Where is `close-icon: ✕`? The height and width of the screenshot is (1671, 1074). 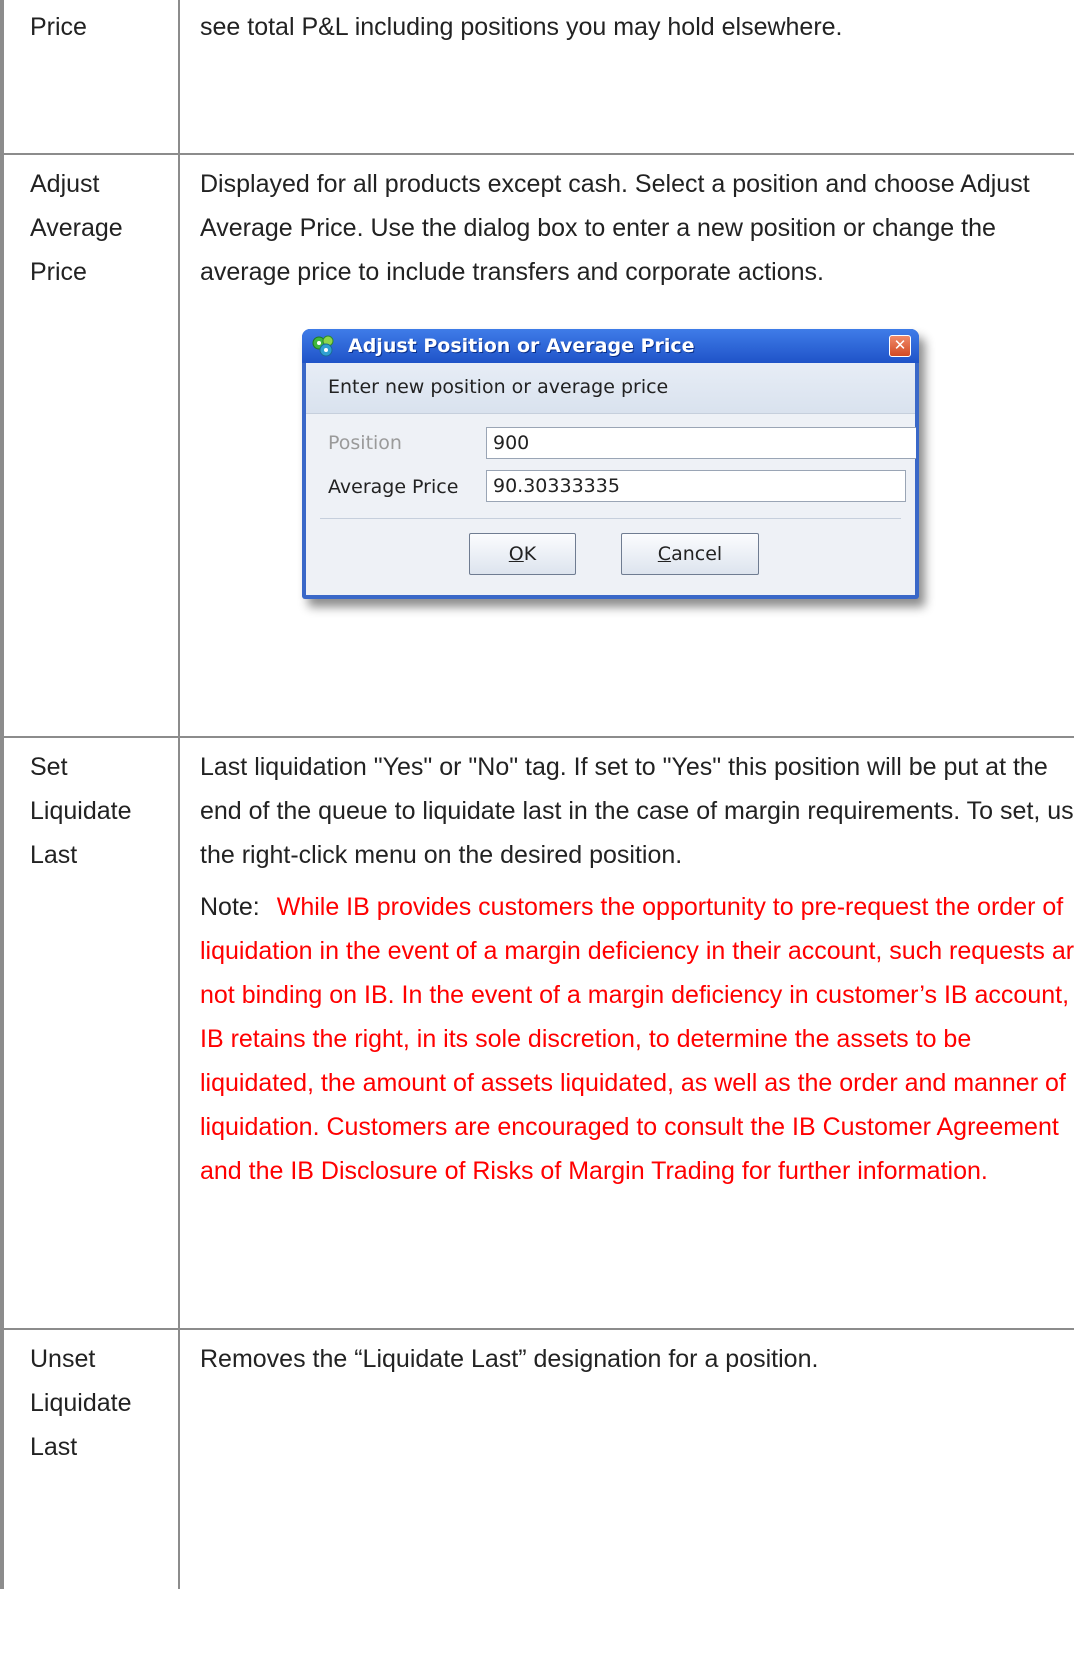 close-icon: ✕ is located at coordinates (900, 346).